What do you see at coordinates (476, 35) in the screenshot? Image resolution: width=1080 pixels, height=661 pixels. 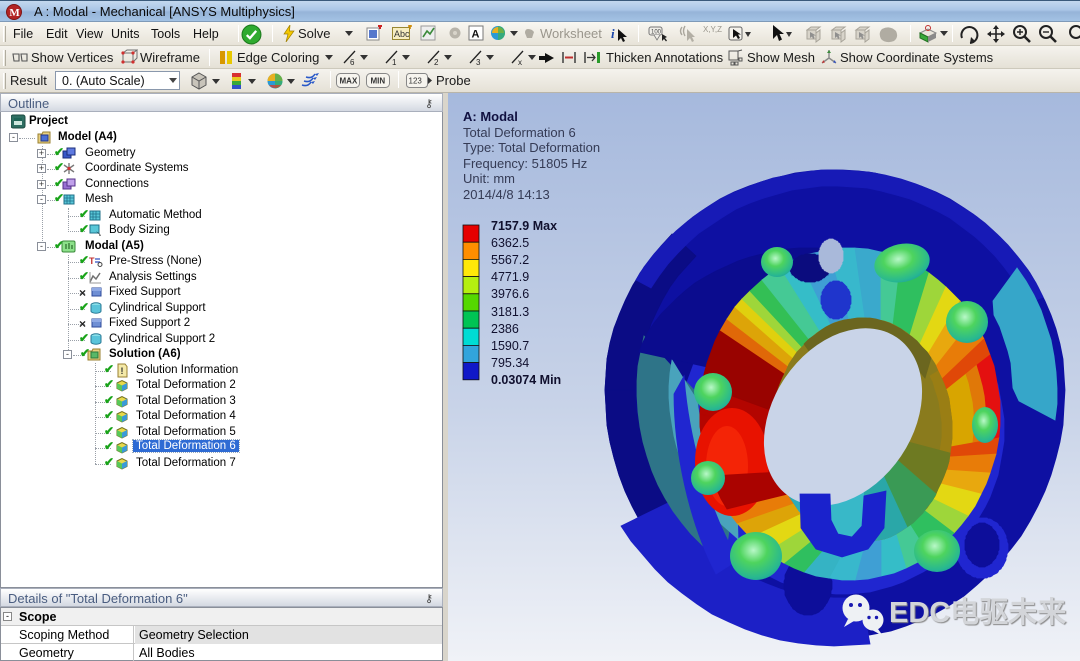 I see `svg-text: A` at bounding box center [476, 35].